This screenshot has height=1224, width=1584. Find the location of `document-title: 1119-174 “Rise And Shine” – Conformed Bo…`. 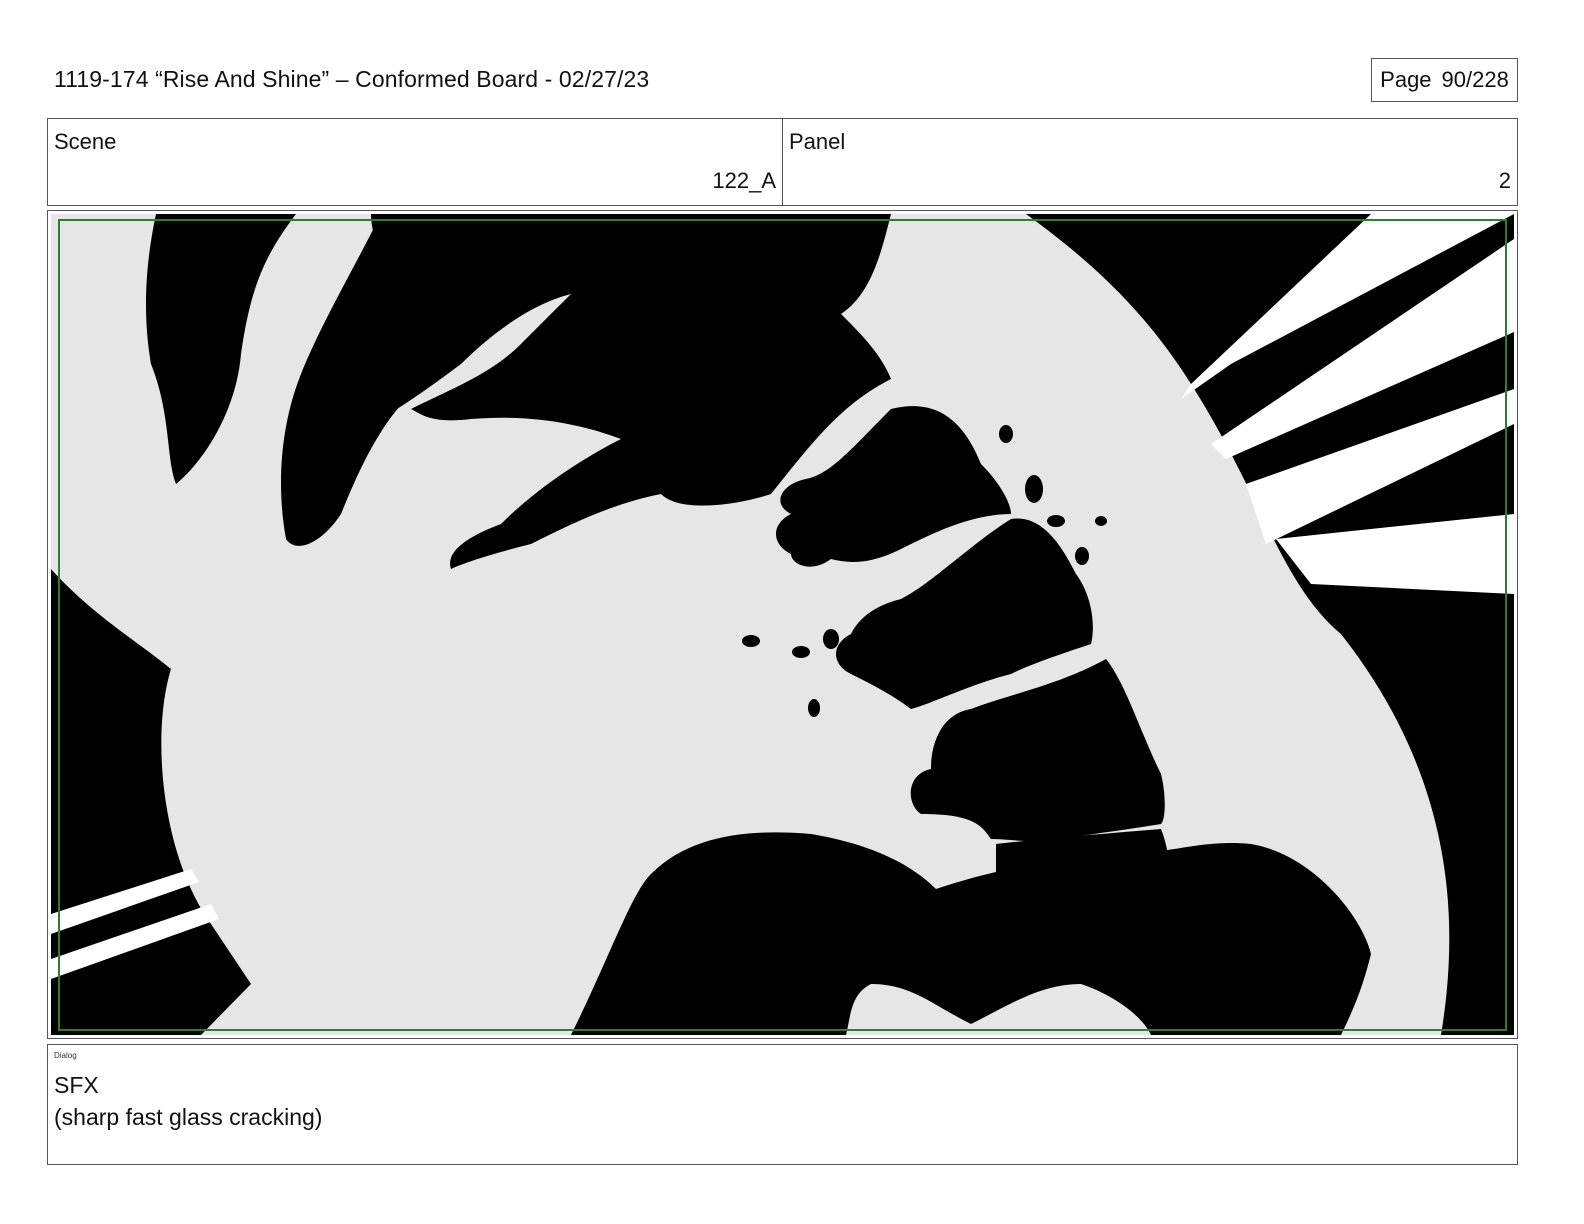

document-title: 1119-174 “Rise And Shine” – Conformed Bo… is located at coordinates (352, 79).